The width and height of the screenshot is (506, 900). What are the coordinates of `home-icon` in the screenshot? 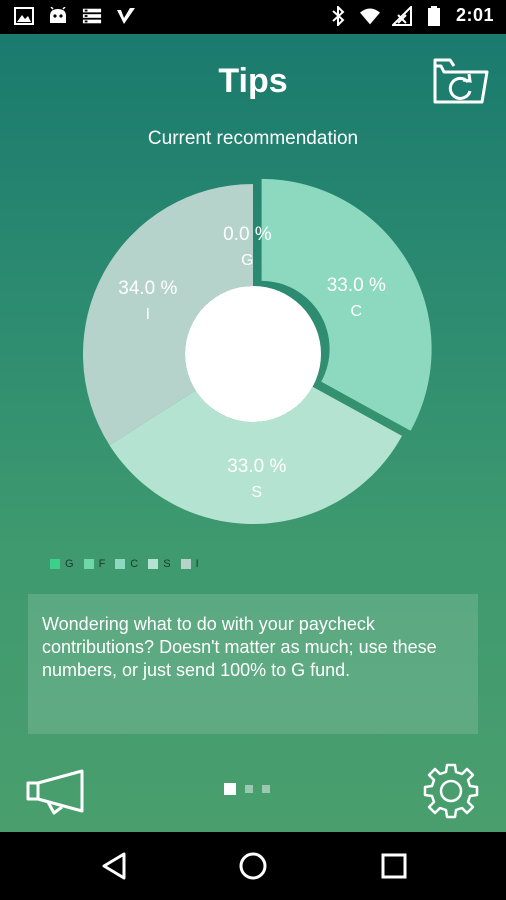 It's located at (253, 866).